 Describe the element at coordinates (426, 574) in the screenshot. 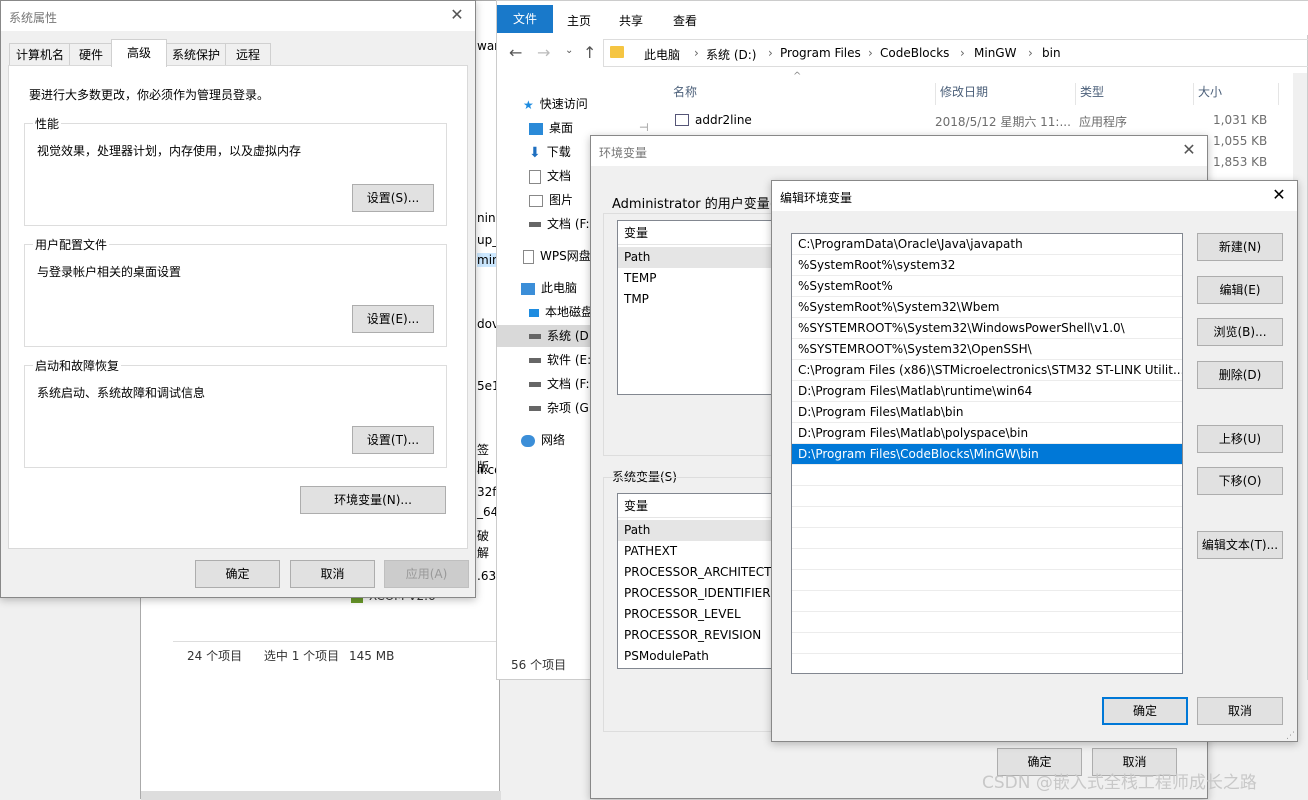

I see `apply-button: 应用(A)` at that location.